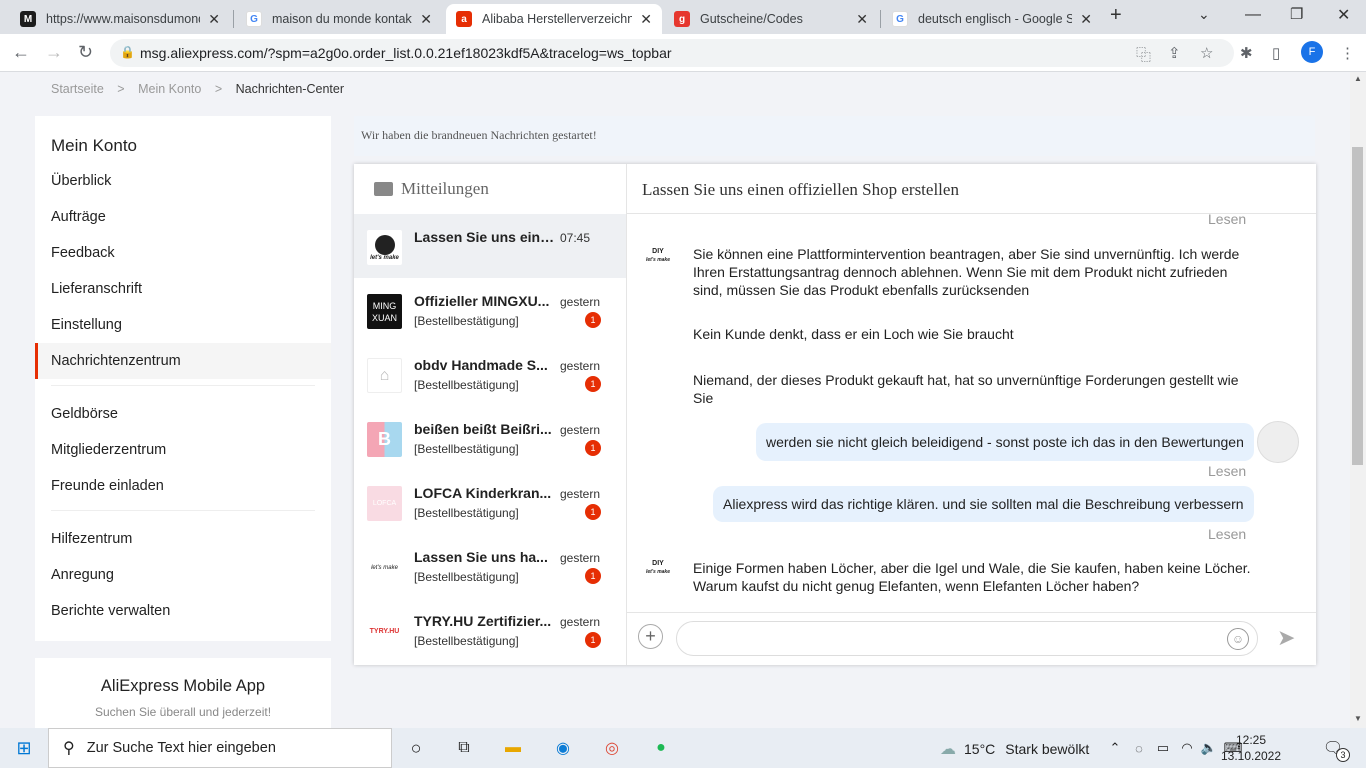 The image size is (1366, 768). I want to click on app-promo-subtitle: Suchen Sie überall und jederzeit!, so click(183, 712).